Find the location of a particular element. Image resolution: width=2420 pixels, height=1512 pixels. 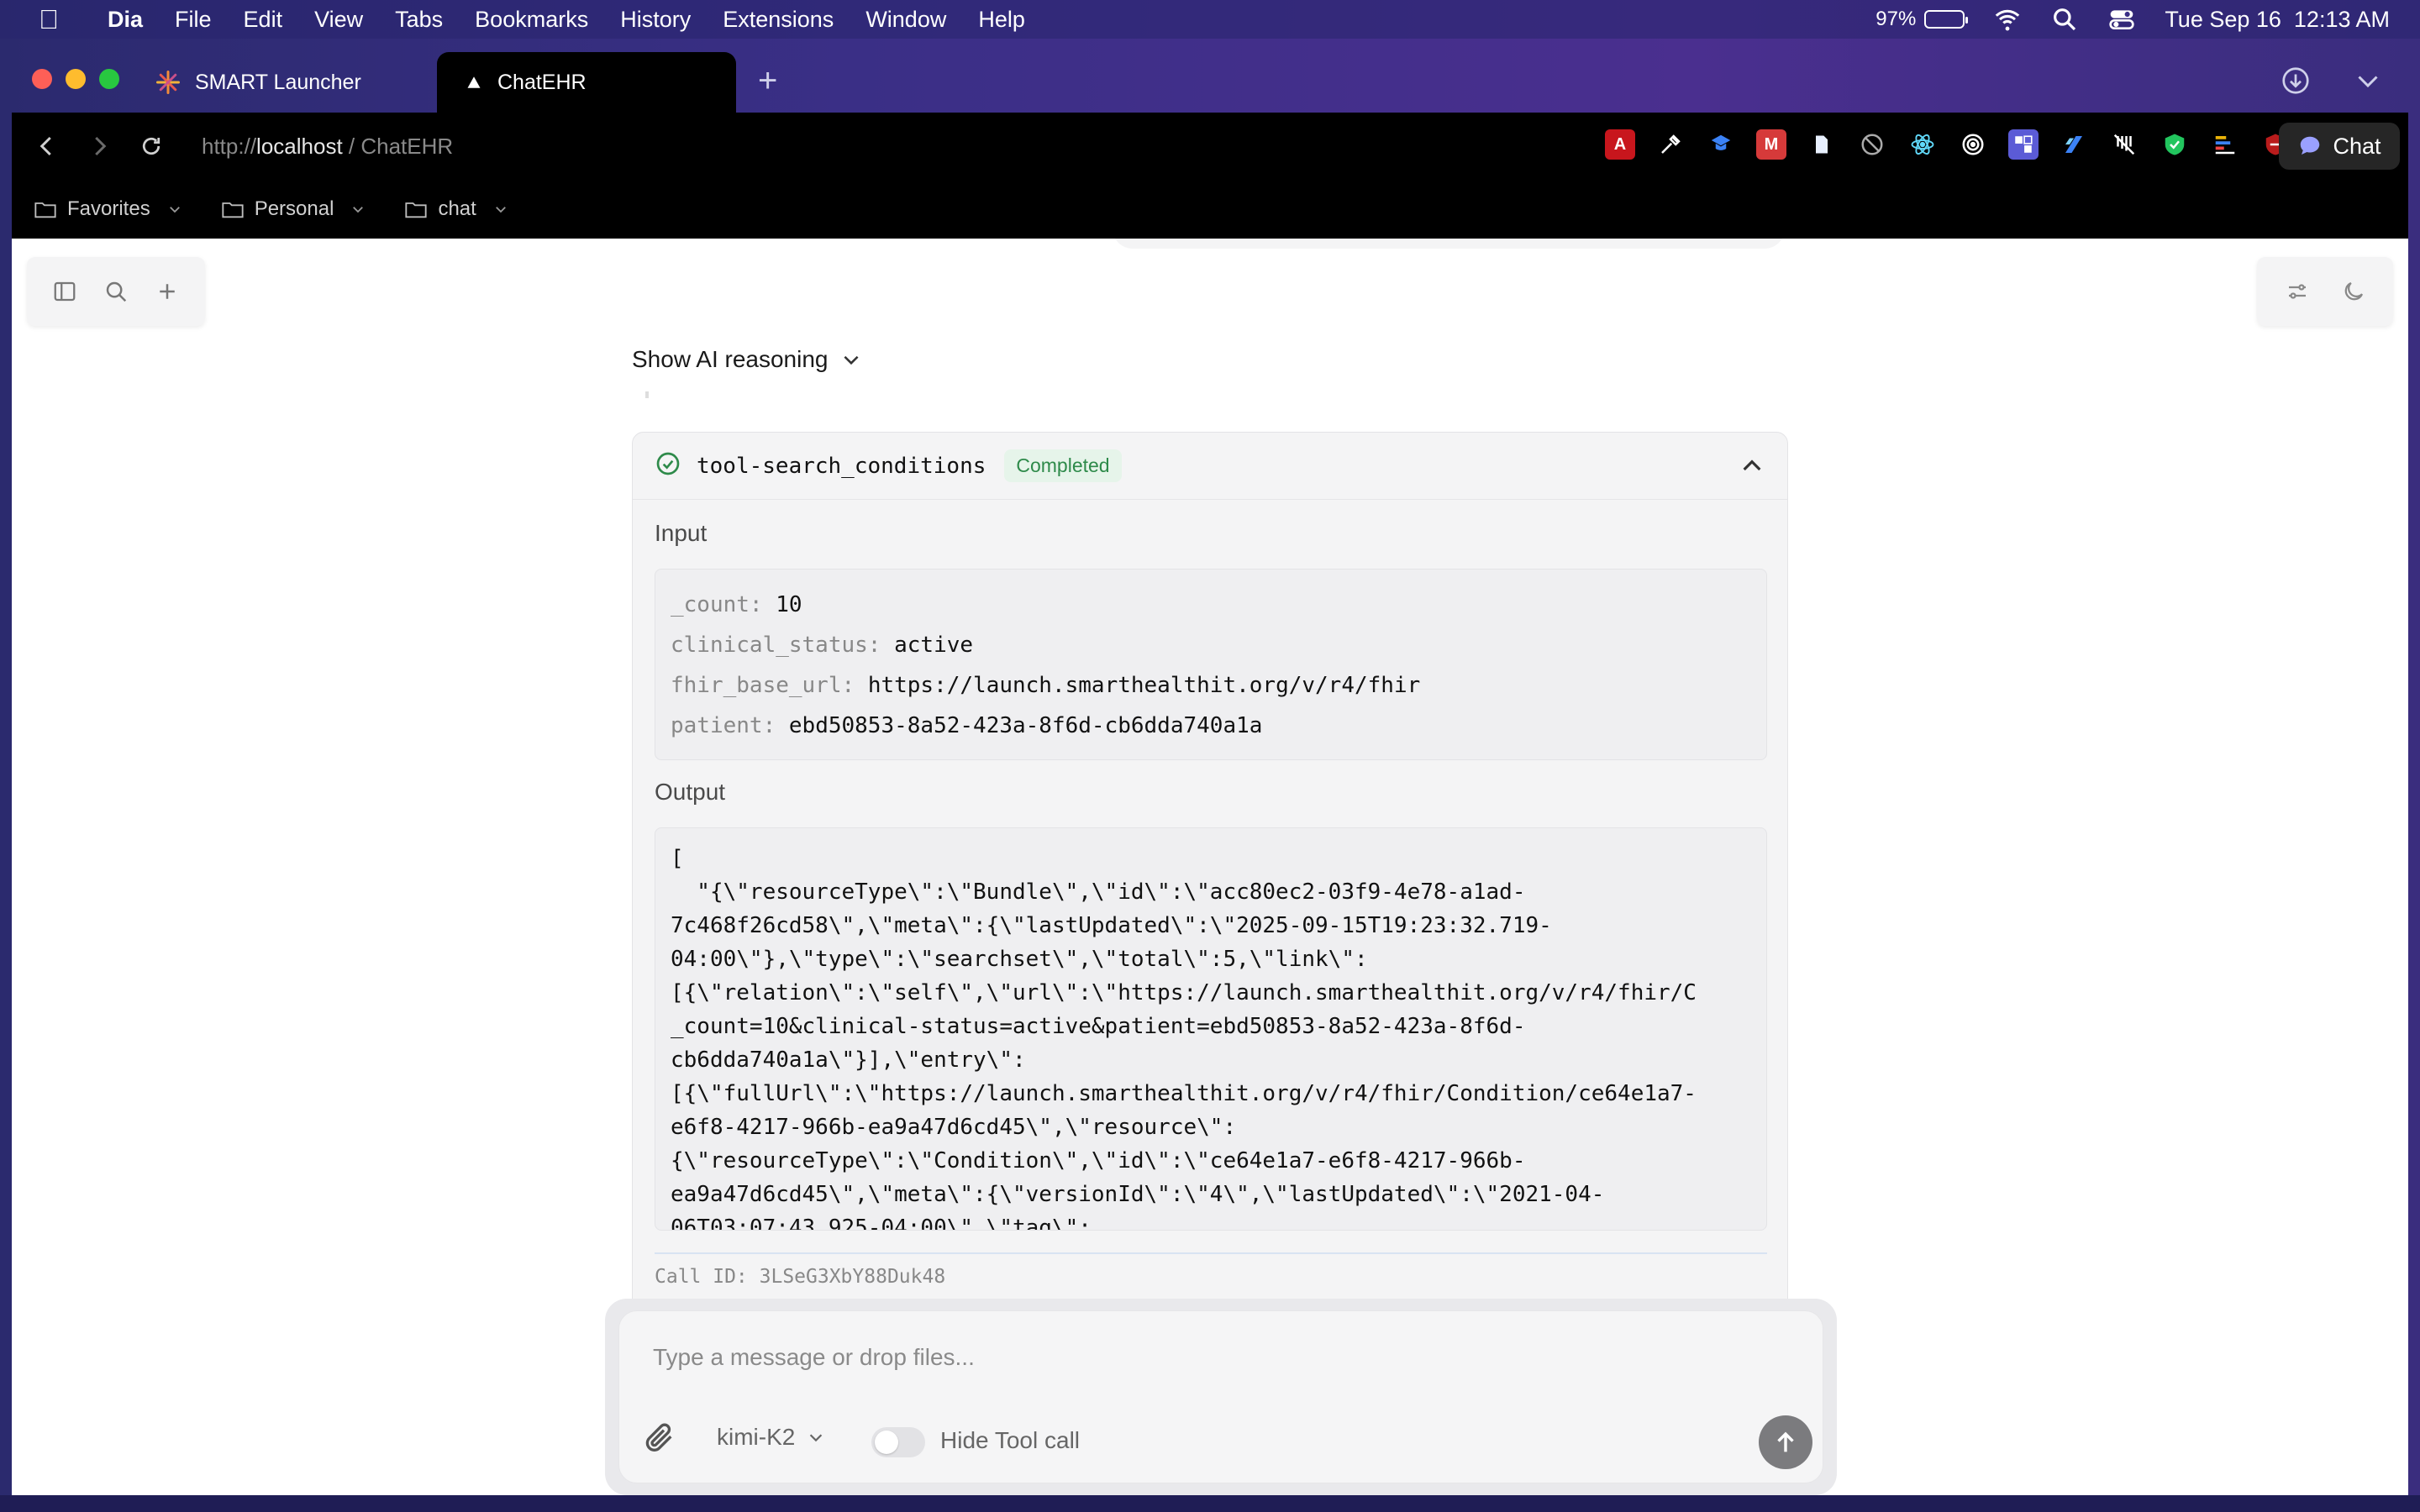

bookmark-label: Favorites is located at coordinates (109, 208).